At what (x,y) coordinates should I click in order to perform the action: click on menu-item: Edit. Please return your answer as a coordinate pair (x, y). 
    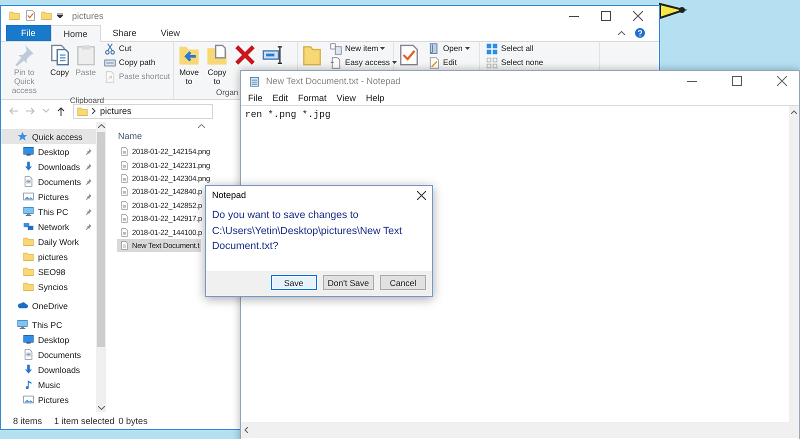
    Looking at the image, I should click on (280, 98).